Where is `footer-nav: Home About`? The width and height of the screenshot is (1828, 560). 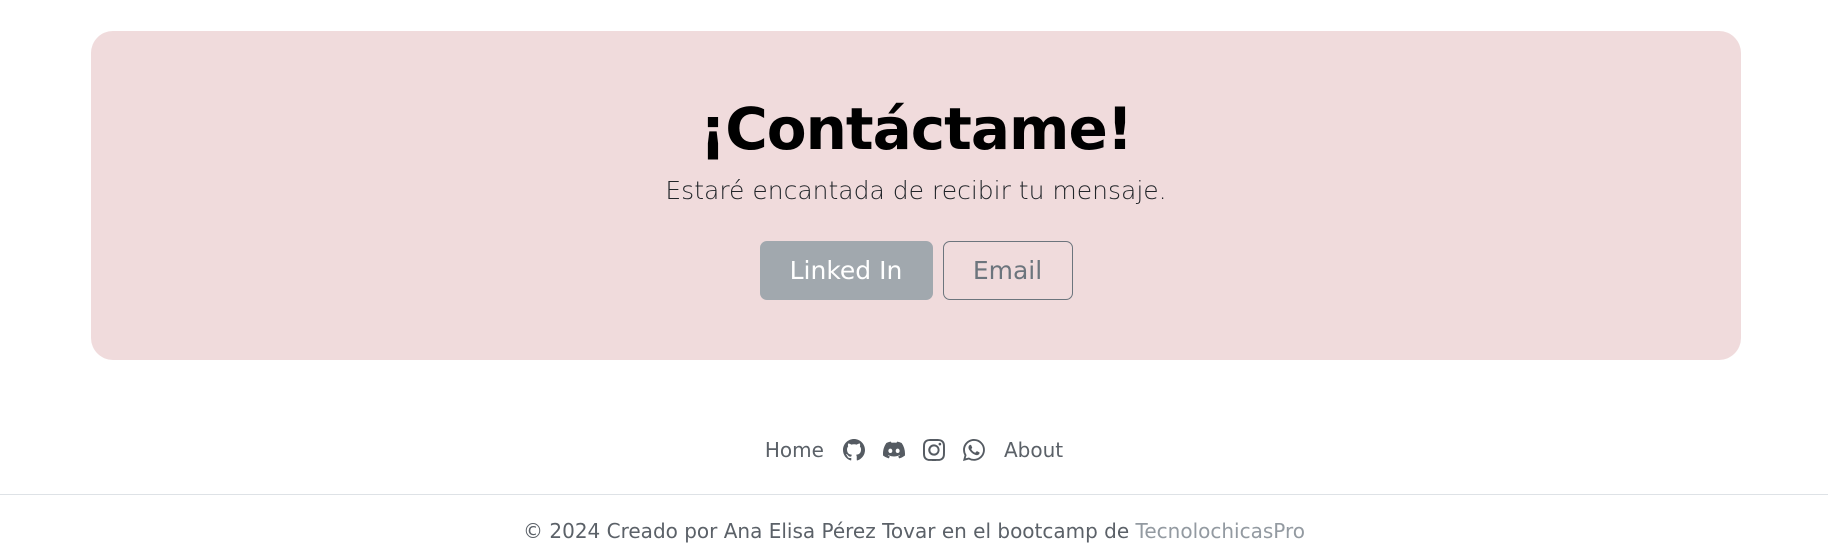
footer-nav: Home About is located at coordinates (914, 450).